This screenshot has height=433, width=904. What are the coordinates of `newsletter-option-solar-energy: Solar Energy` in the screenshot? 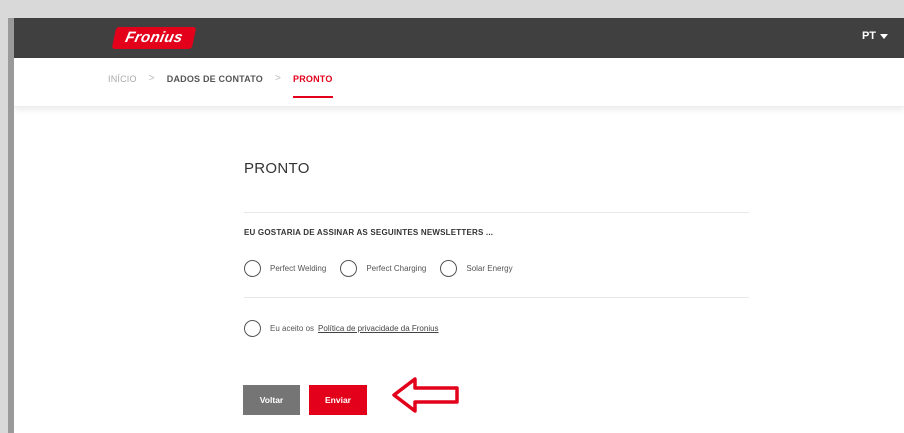 It's located at (476, 268).